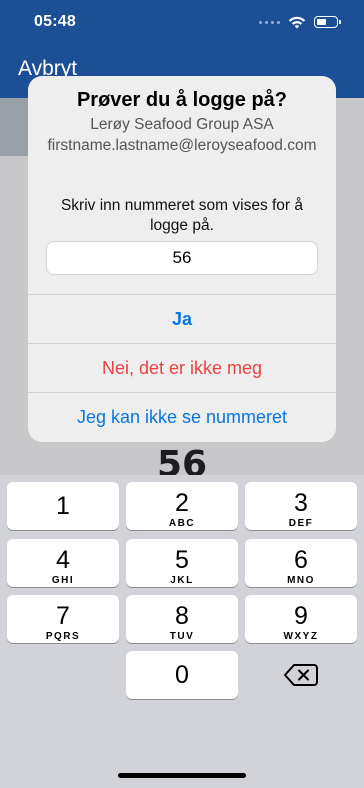 Image resolution: width=364 pixels, height=788 pixels. Describe the element at coordinates (301, 675) in the screenshot. I see `backspace-icon` at that location.